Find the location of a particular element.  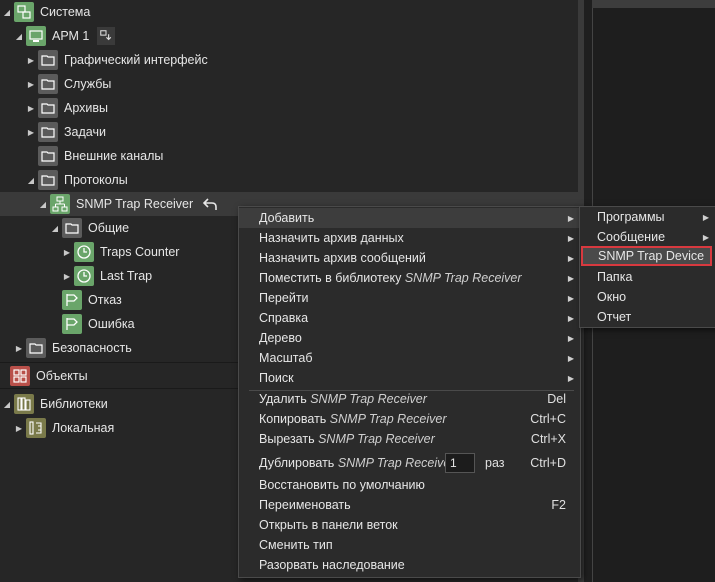

tree-item-label: Графический интерфейс is located at coordinates (136, 60).